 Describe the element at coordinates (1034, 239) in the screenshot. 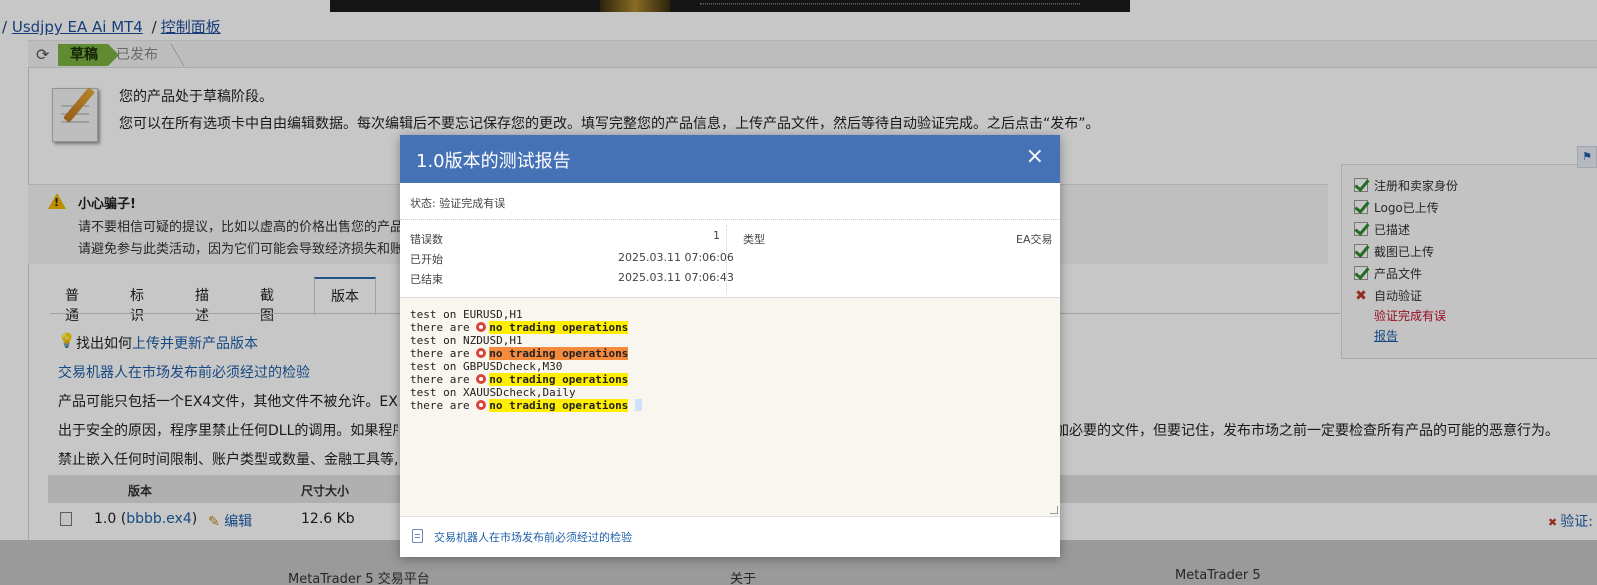

I see `type-value: EA交易` at that location.